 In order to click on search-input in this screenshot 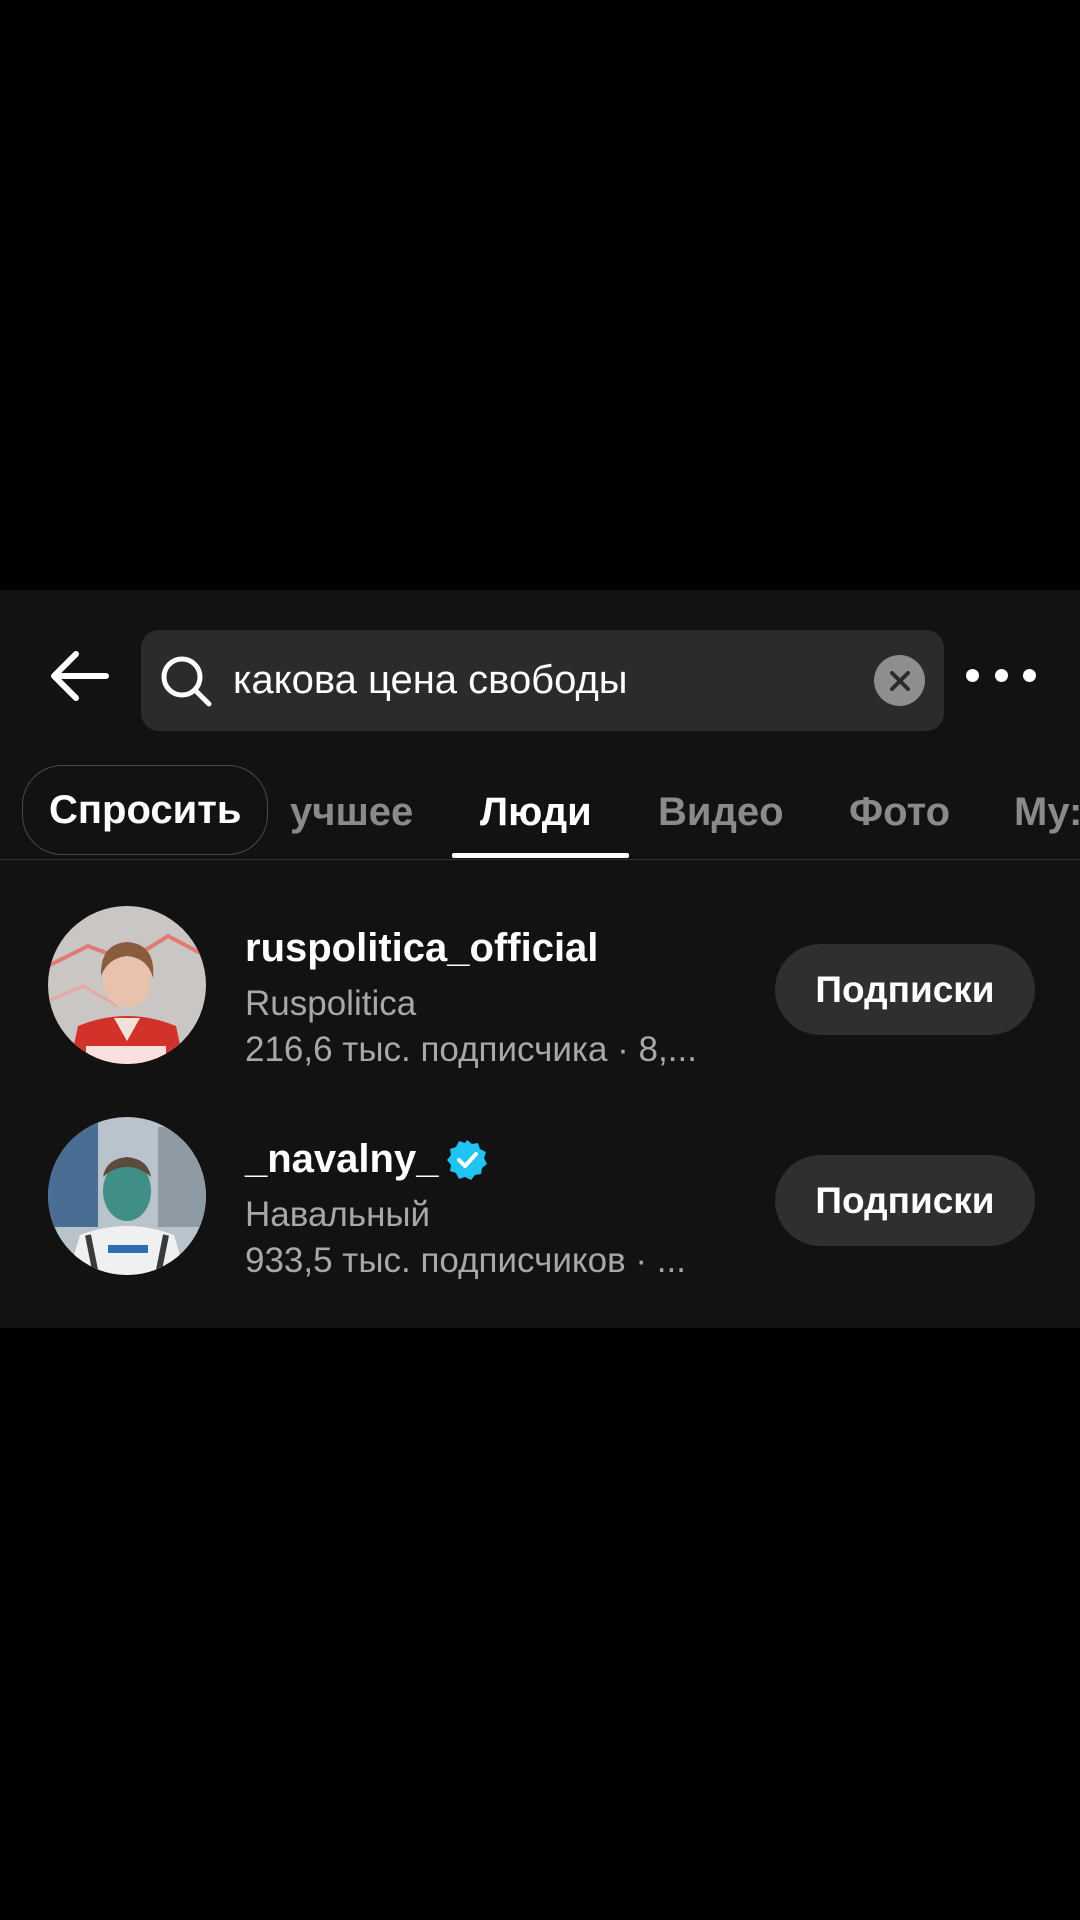, I will do `click(533, 680)`.